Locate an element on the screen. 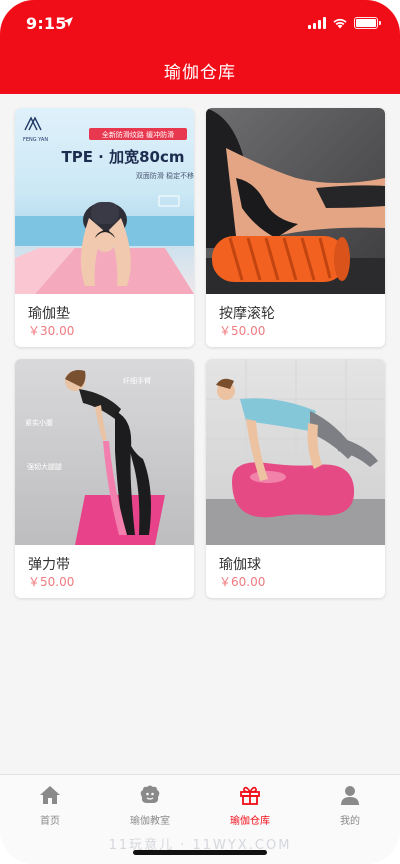 The image size is (400, 864). svg-text: 双面防滑 稳定不移 is located at coordinates (165, 175).